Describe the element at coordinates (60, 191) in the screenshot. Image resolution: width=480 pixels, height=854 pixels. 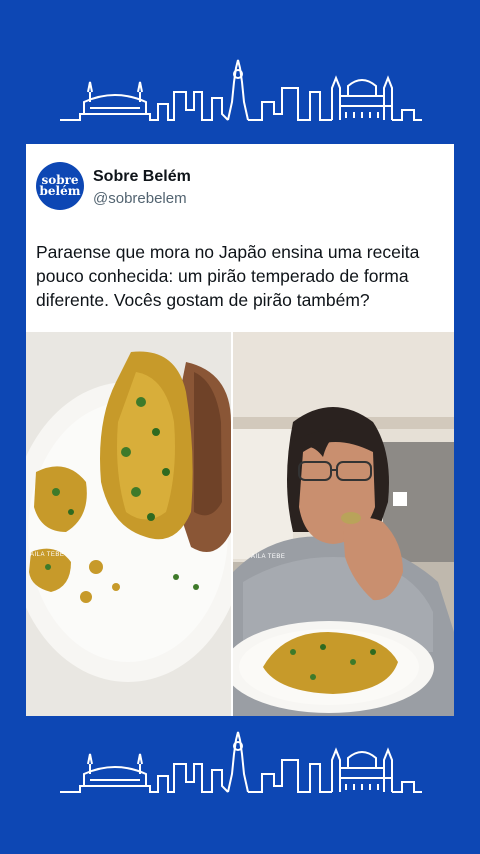
I see `avatar-text-line2: belém` at that location.